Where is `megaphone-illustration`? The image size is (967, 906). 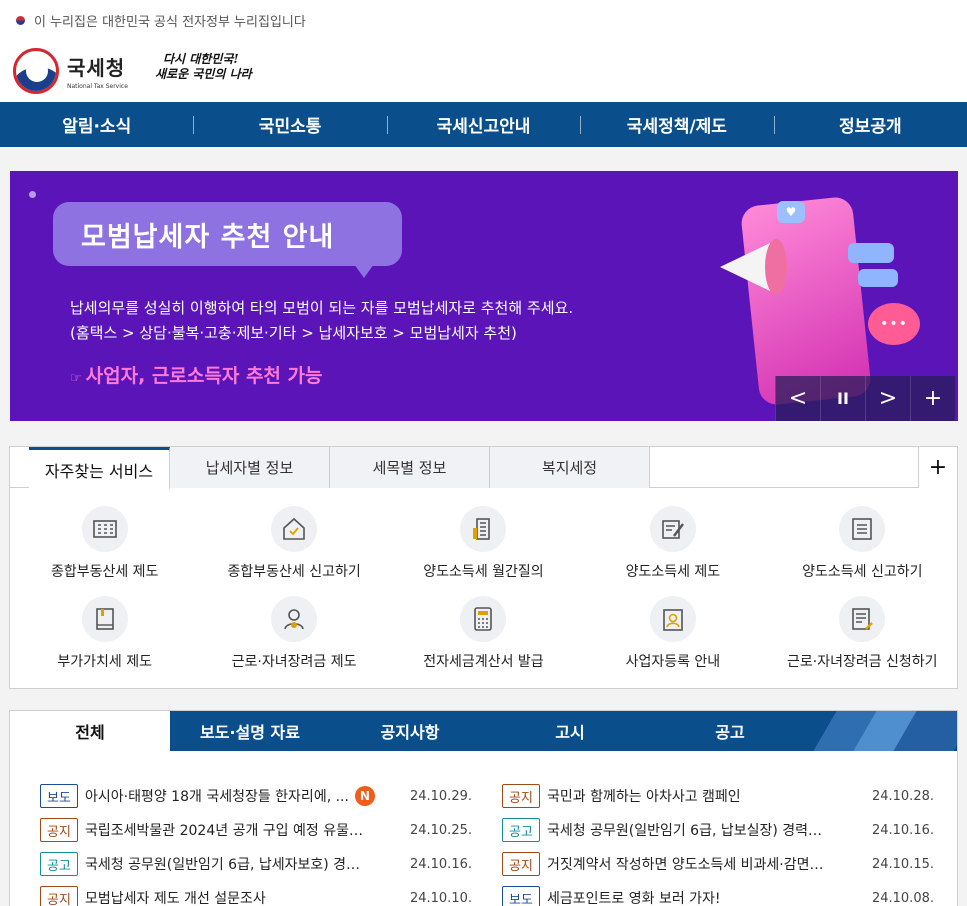
megaphone-illustration is located at coordinates (750, 267).